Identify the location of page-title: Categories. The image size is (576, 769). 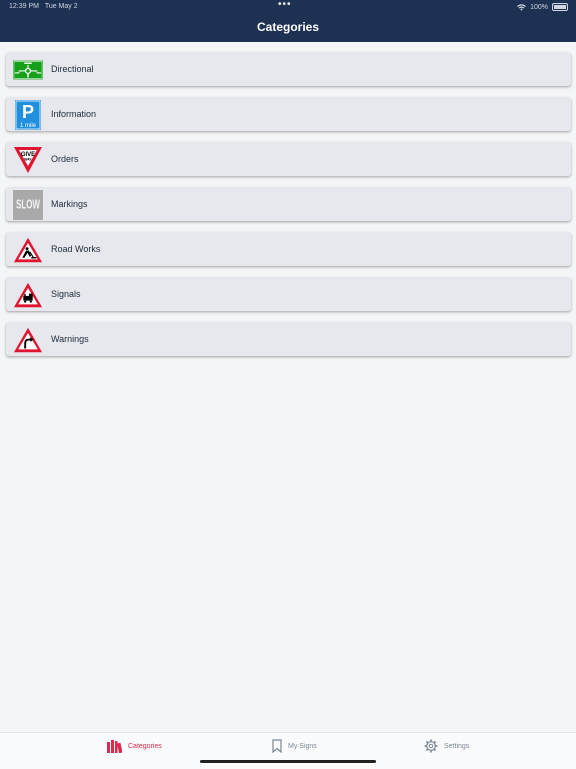
(288, 27).